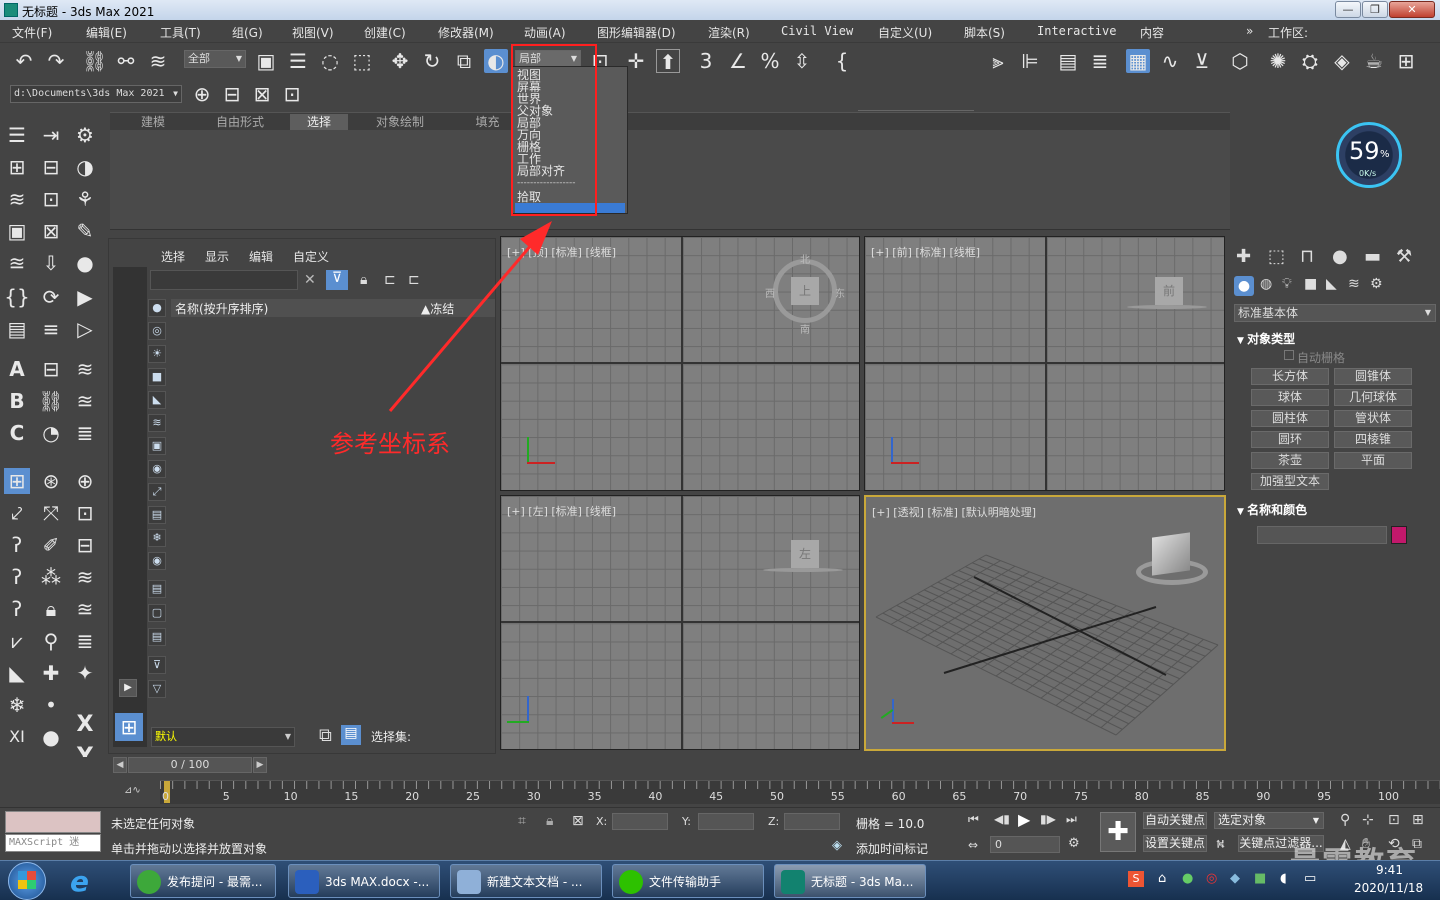 The width and height of the screenshot is (1440, 900). What do you see at coordinates (545, 32) in the screenshot?
I see `menu-animation: 动画(A)` at bounding box center [545, 32].